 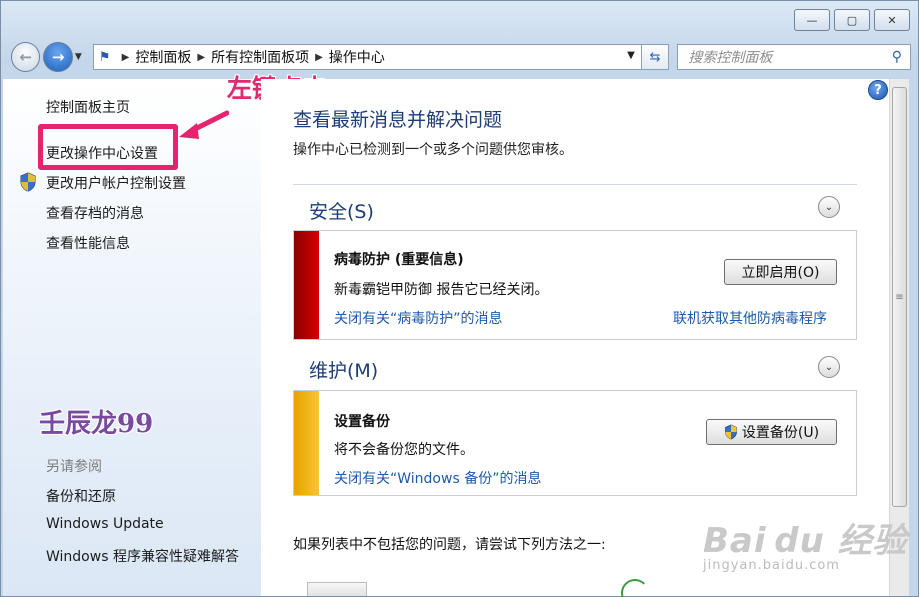 I want to click on forward-button: →, so click(x=58, y=57).